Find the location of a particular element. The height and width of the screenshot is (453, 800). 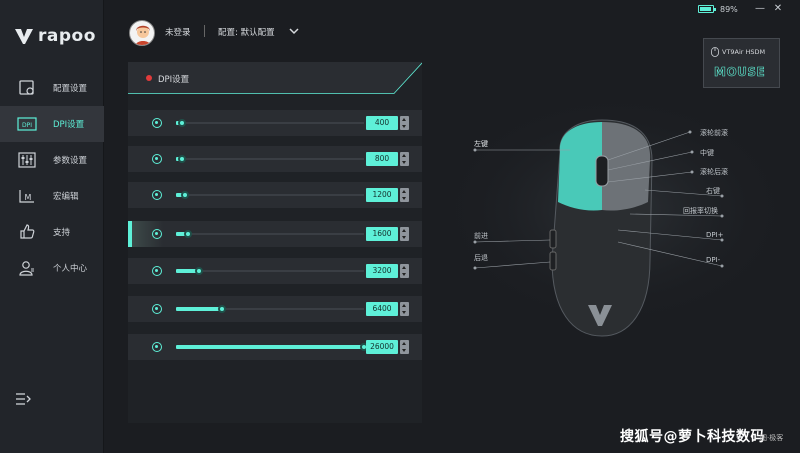

callout-right-button: 右键 is located at coordinates (713, 191).